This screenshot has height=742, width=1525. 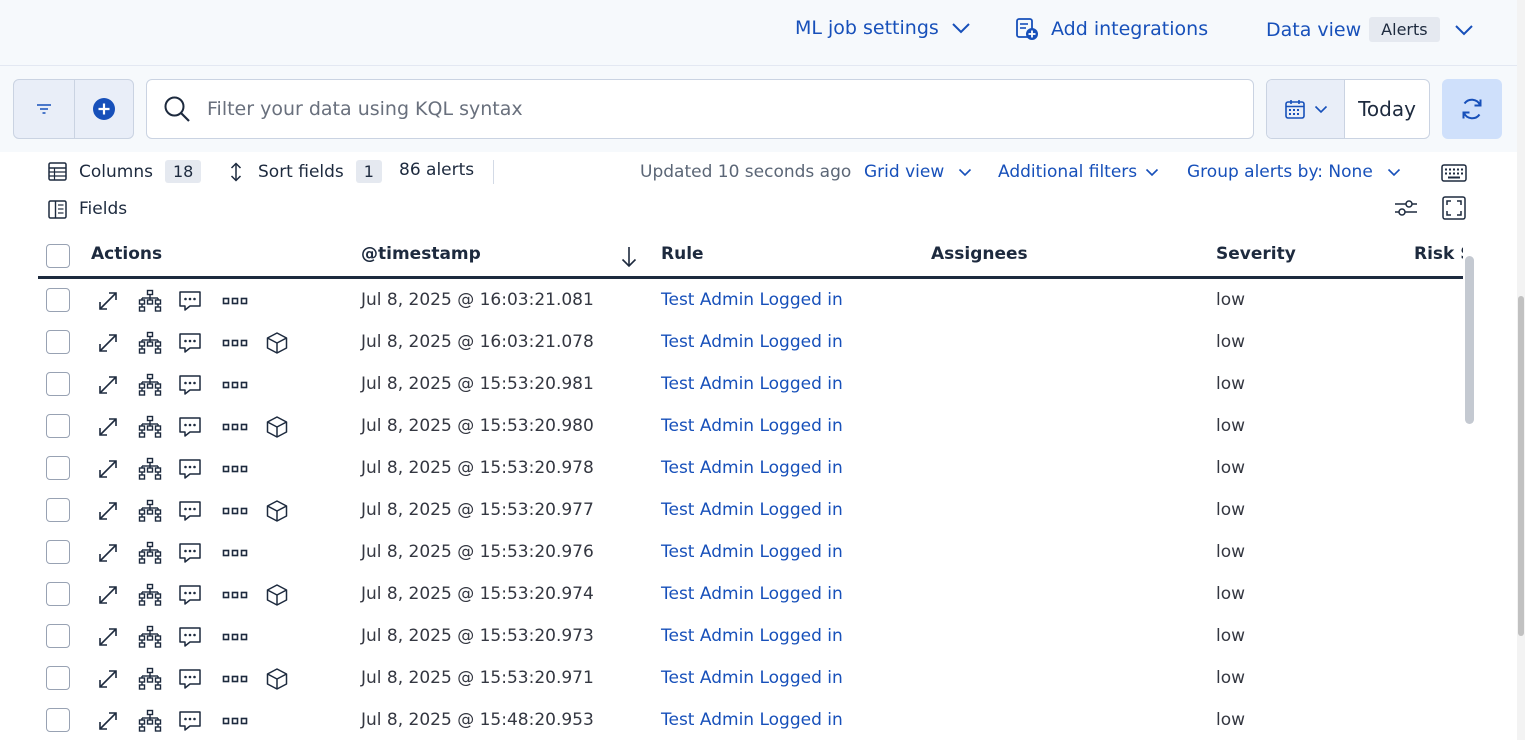 What do you see at coordinates (1256, 254) in the screenshot?
I see `column-header-severity: Severity` at bounding box center [1256, 254].